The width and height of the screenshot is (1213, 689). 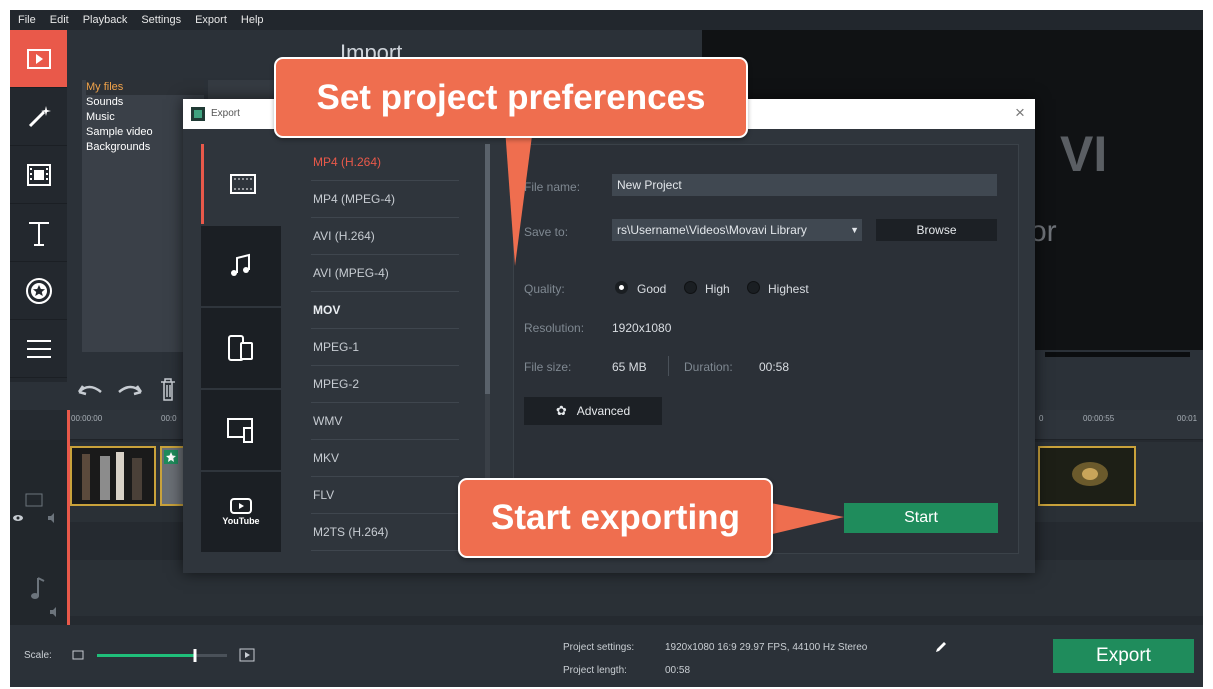 What do you see at coordinates (599, 647) in the screenshot?
I see `project-settings-label: Project settings:` at bounding box center [599, 647].